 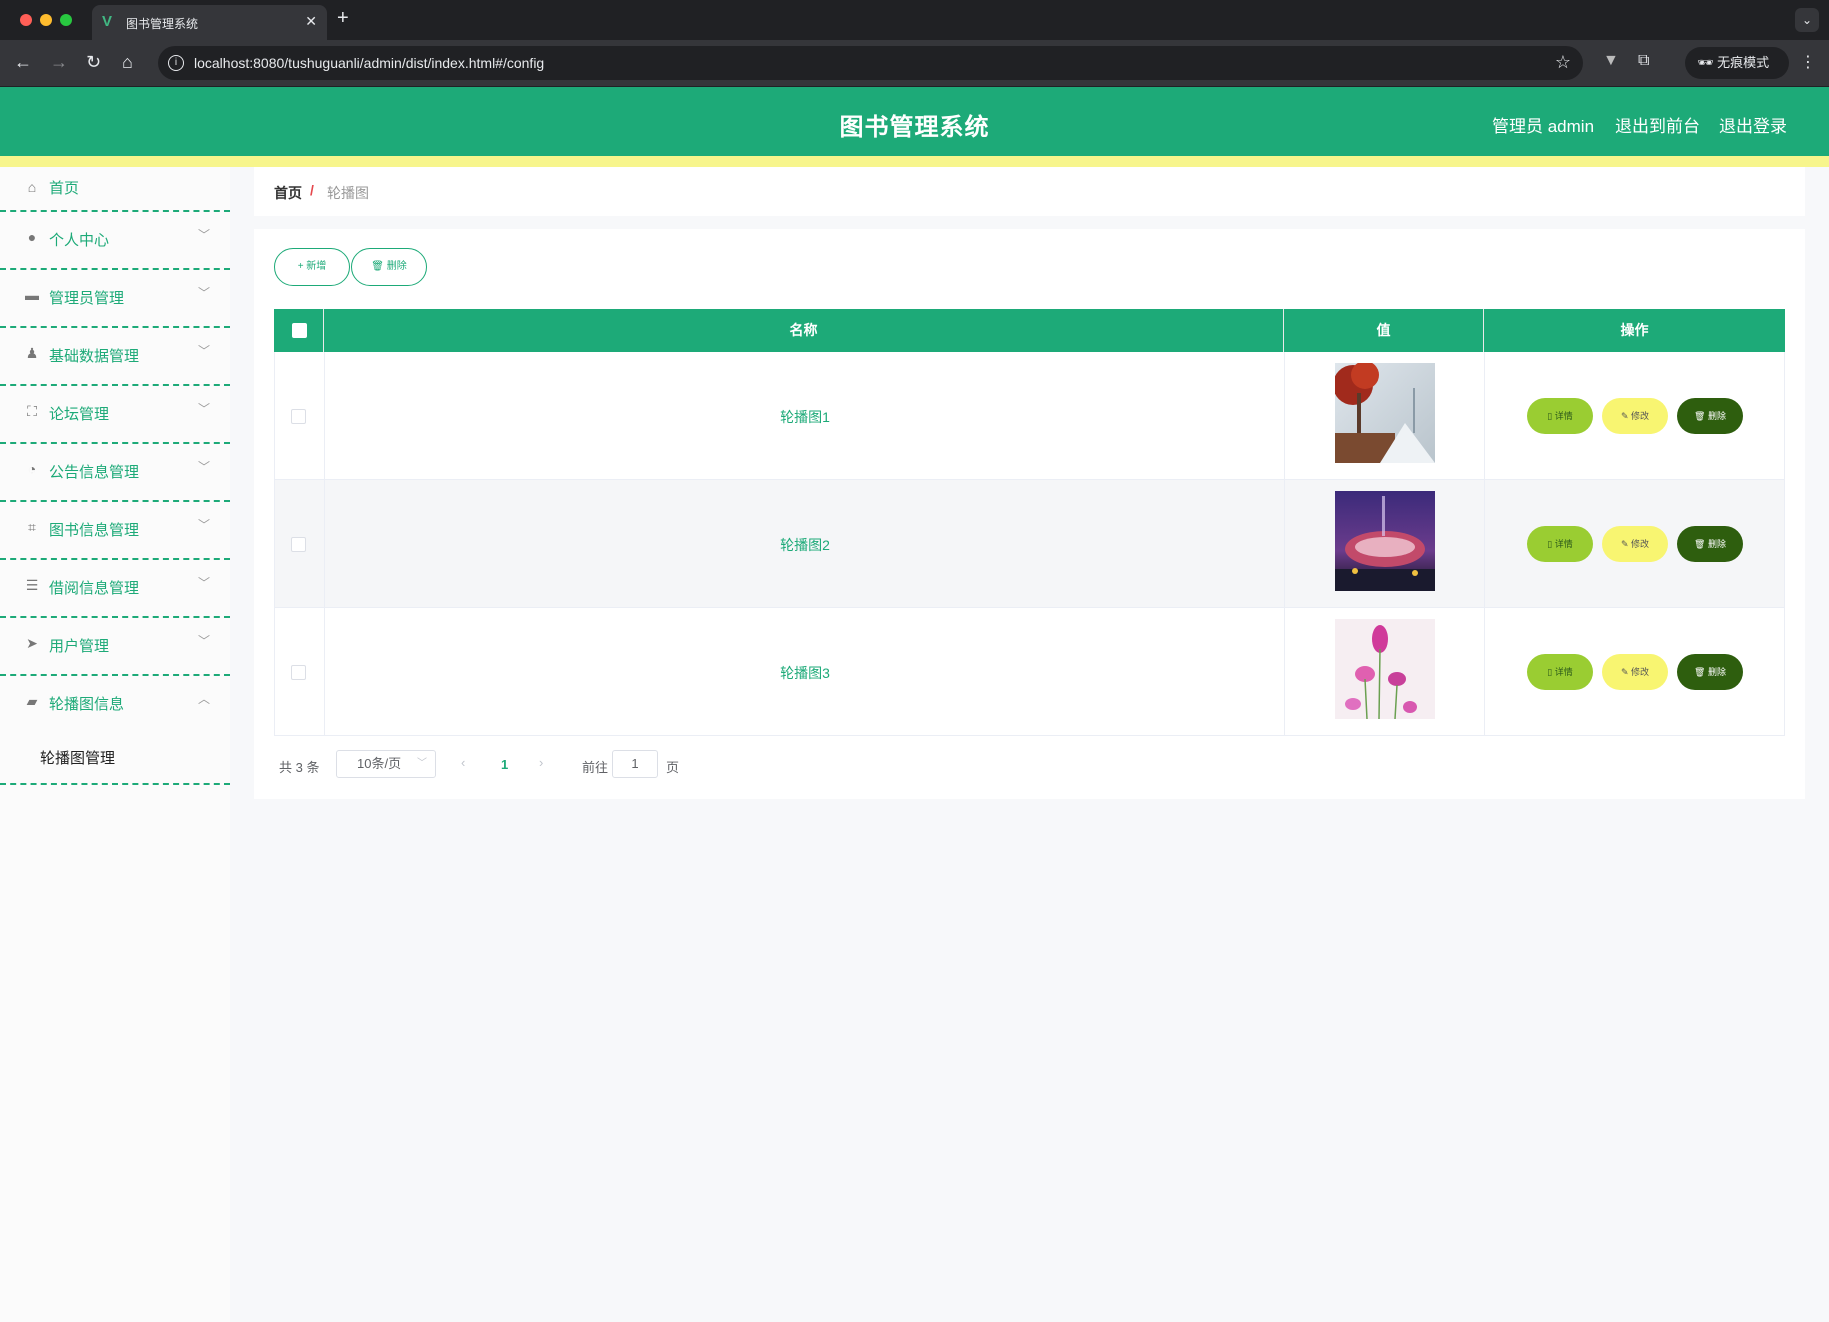 I want to click on page-size-select: 10条/页 ﹀, so click(x=386, y=764).